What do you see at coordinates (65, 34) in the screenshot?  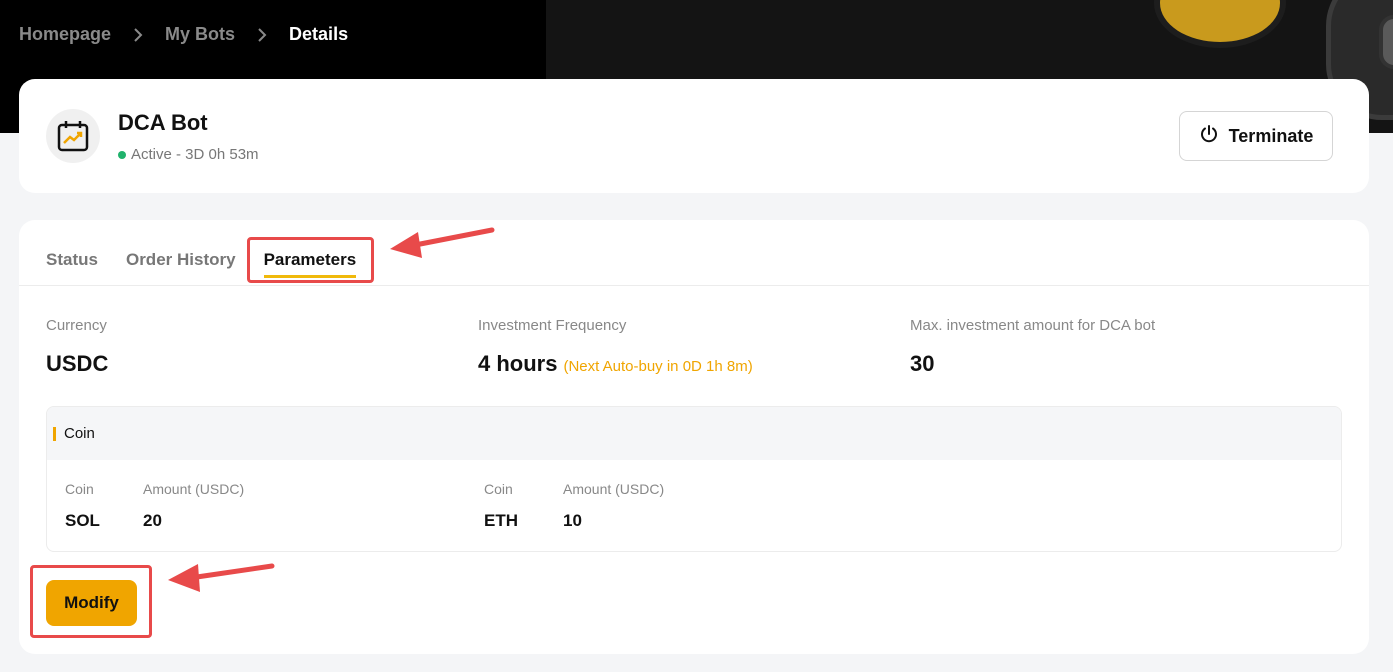 I see `breadcrumb-homepage: Homepage` at bounding box center [65, 34].